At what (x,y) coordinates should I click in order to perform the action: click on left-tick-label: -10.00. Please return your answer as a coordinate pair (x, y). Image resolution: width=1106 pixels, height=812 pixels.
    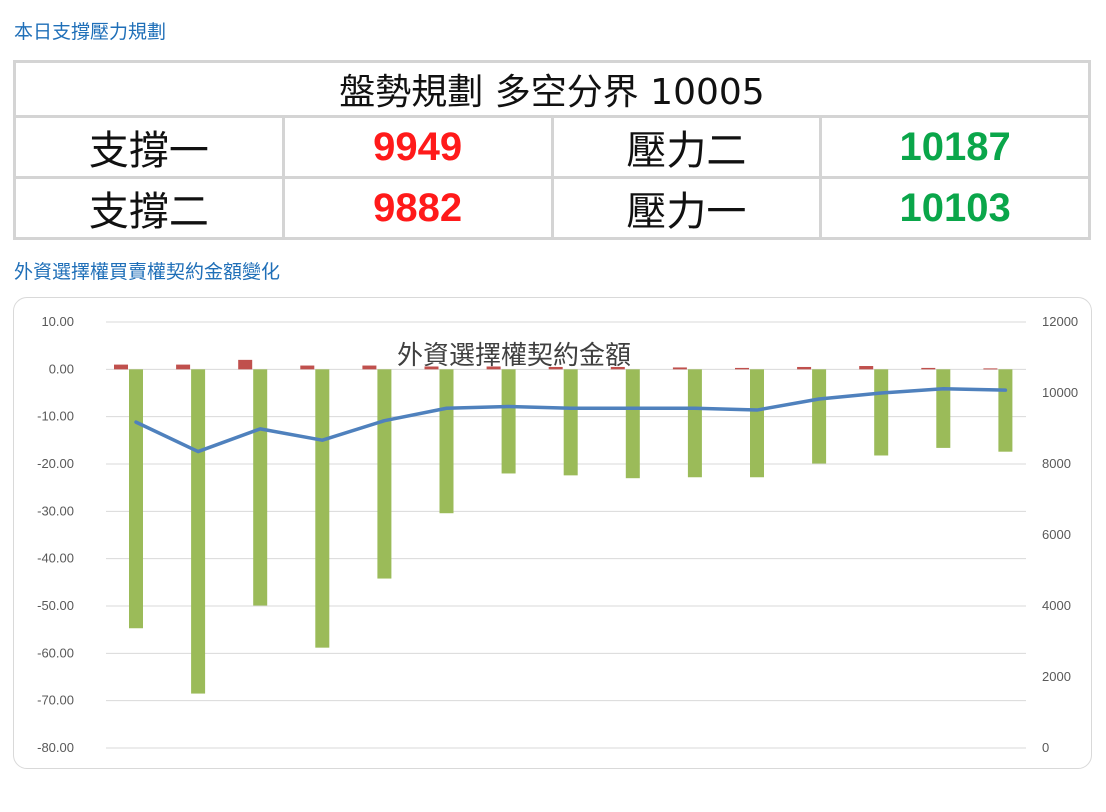
    Looking at the image, I should click on (55, 416).